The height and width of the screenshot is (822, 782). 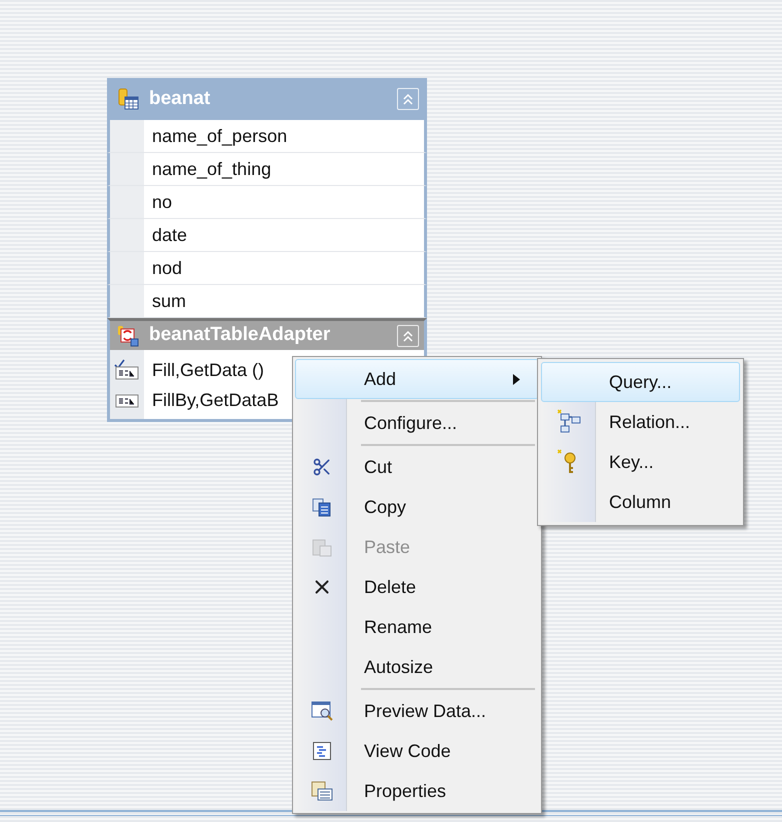 What do you see at coordinates (180, 98) in the screenshot?
I see `table-title: beanat` at bounding box center [180, 98].